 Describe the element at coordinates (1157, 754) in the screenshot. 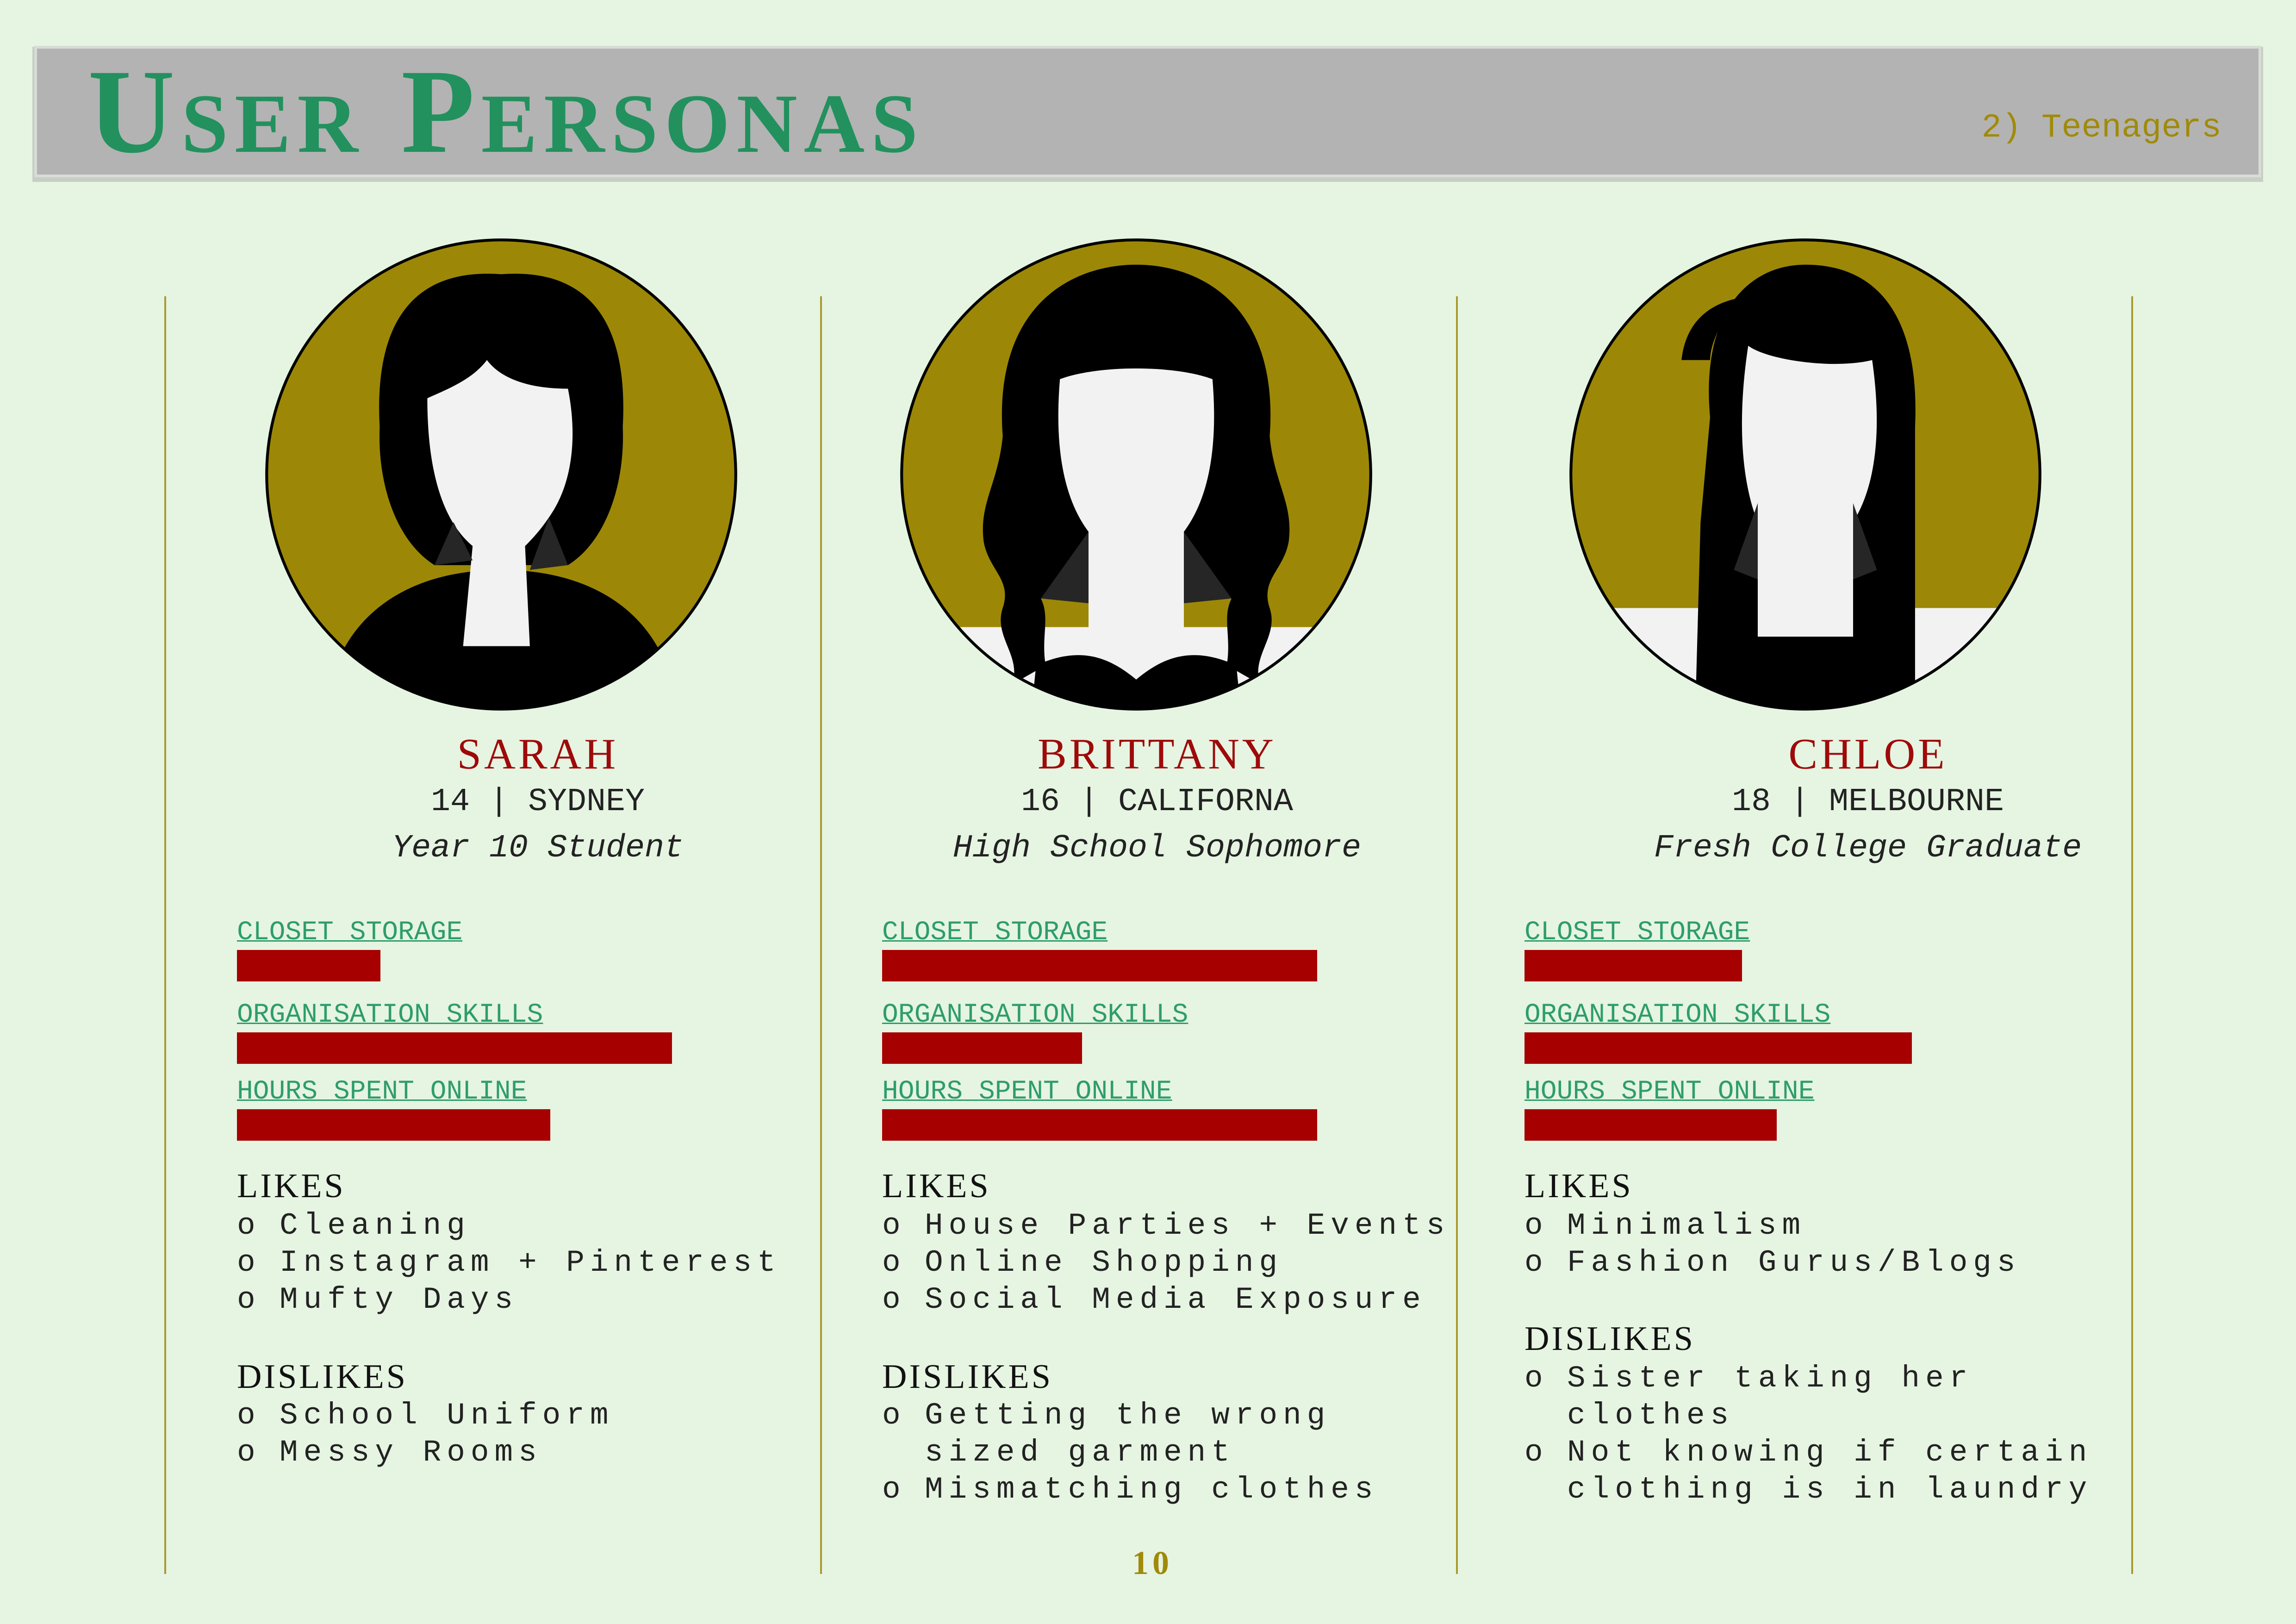

I see `persona-name: BRITTANY` at that location.